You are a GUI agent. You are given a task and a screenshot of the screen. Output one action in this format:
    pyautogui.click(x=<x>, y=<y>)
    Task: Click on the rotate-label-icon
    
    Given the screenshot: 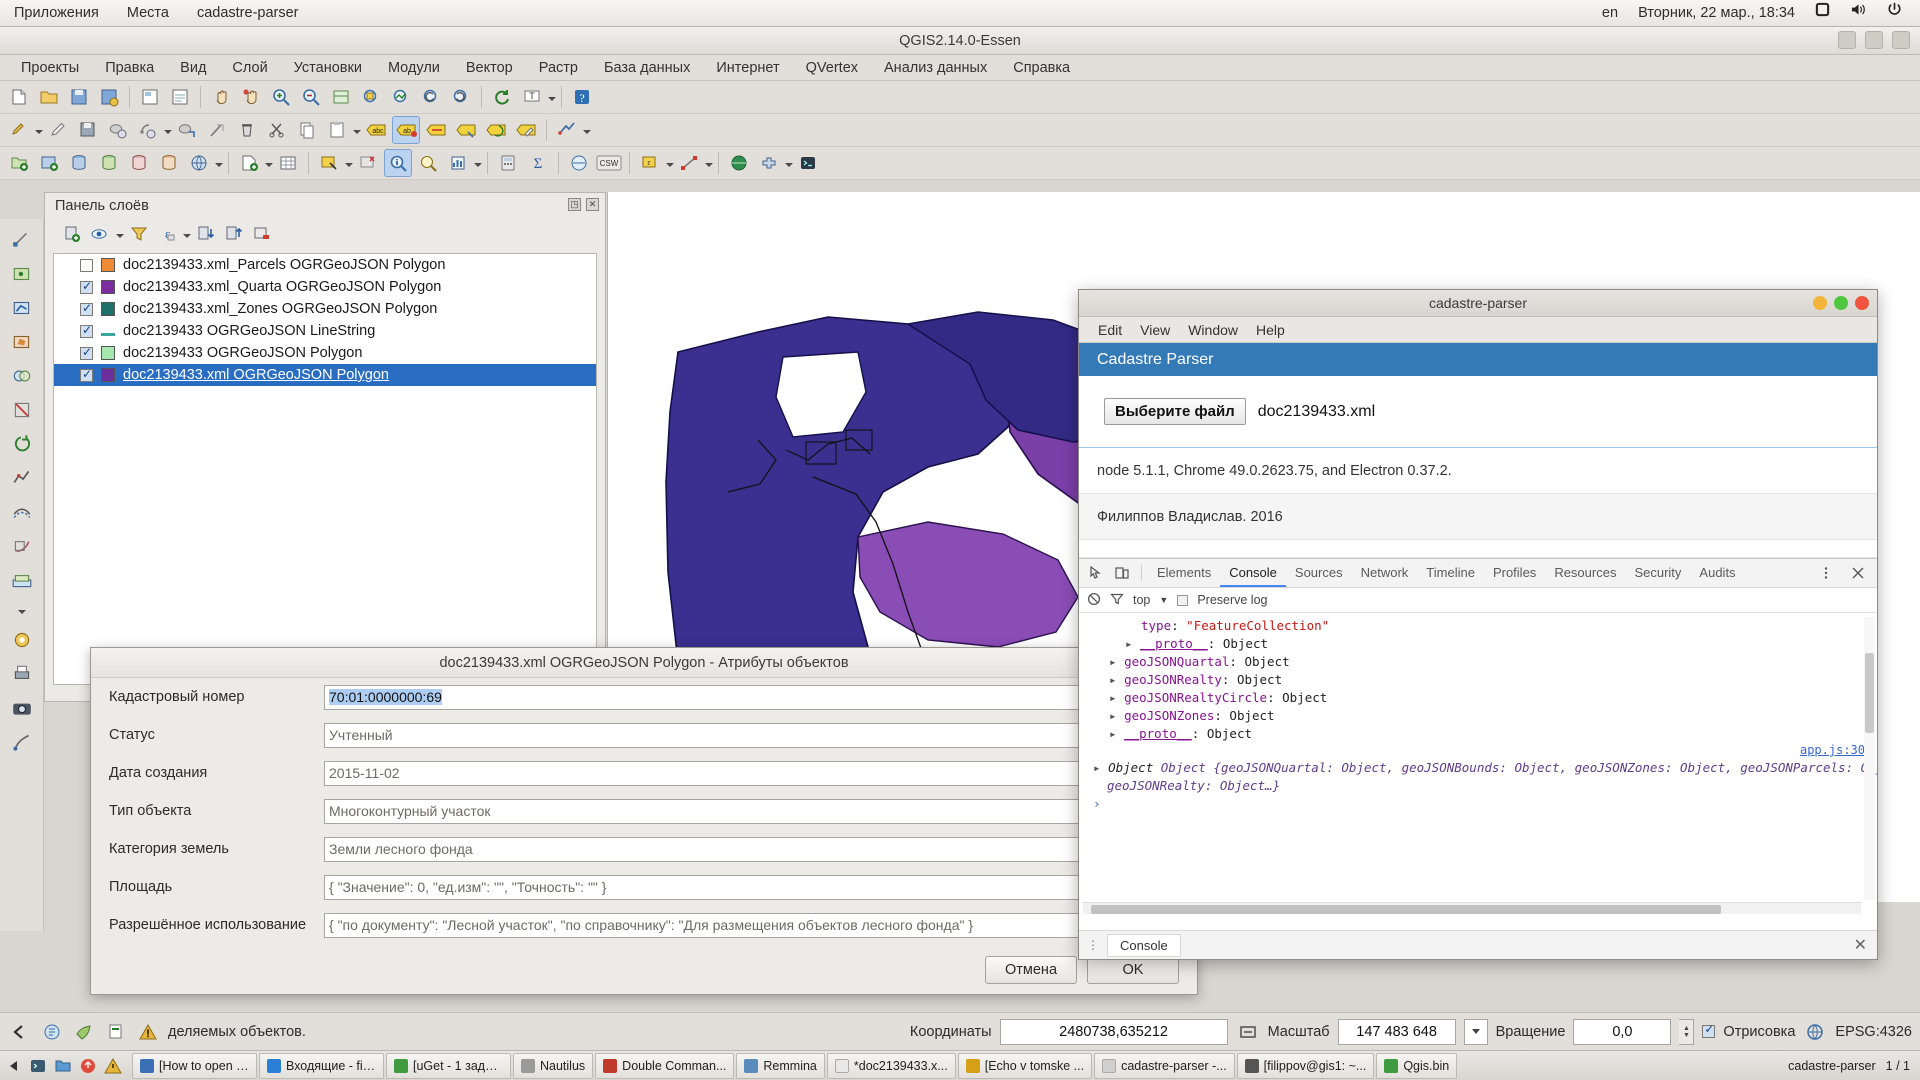 What is the action you would take?
    pyautogui.click(x=496, y=130)
    